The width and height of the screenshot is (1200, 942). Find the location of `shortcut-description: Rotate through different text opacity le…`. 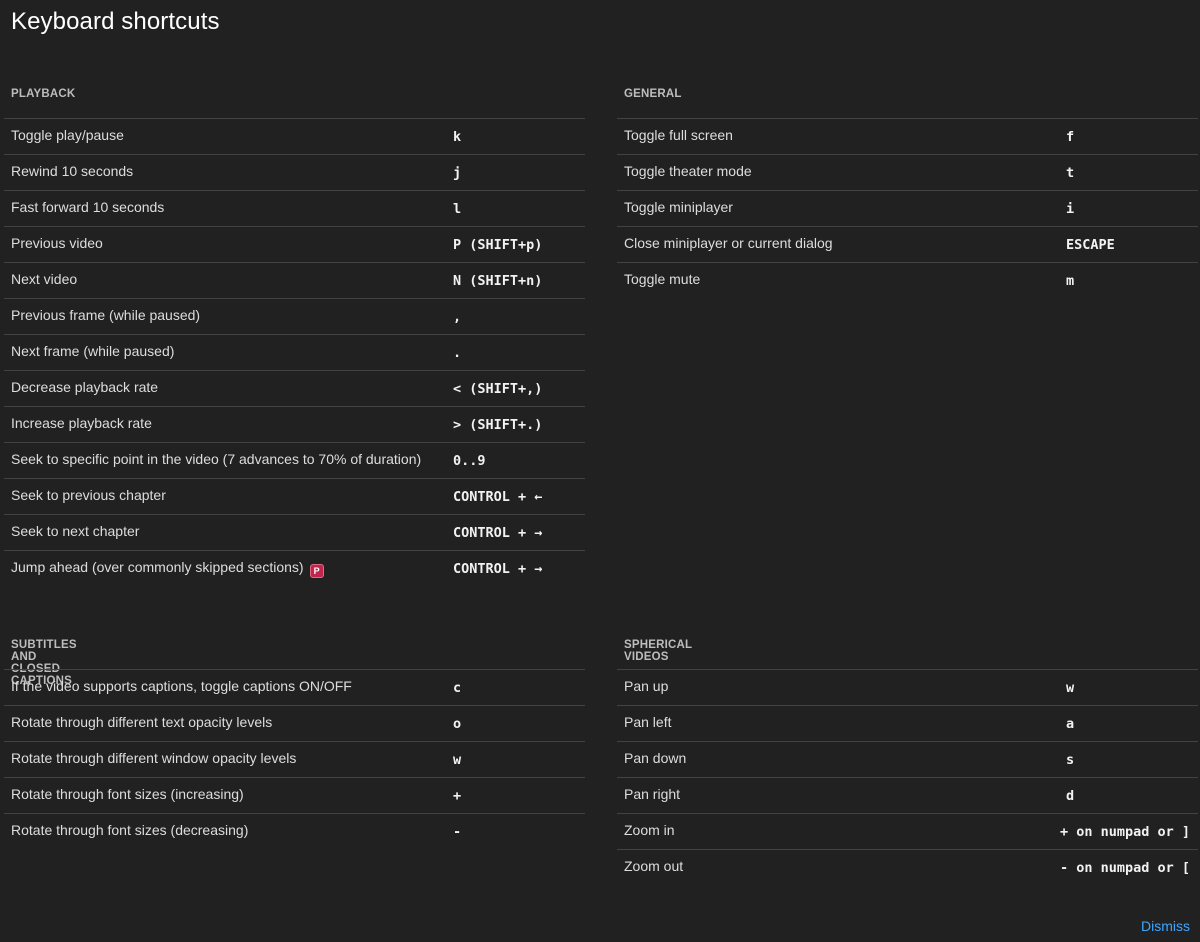

shortcut-description: Rotate through different text opacity le… is located at coordinates (142, 722).